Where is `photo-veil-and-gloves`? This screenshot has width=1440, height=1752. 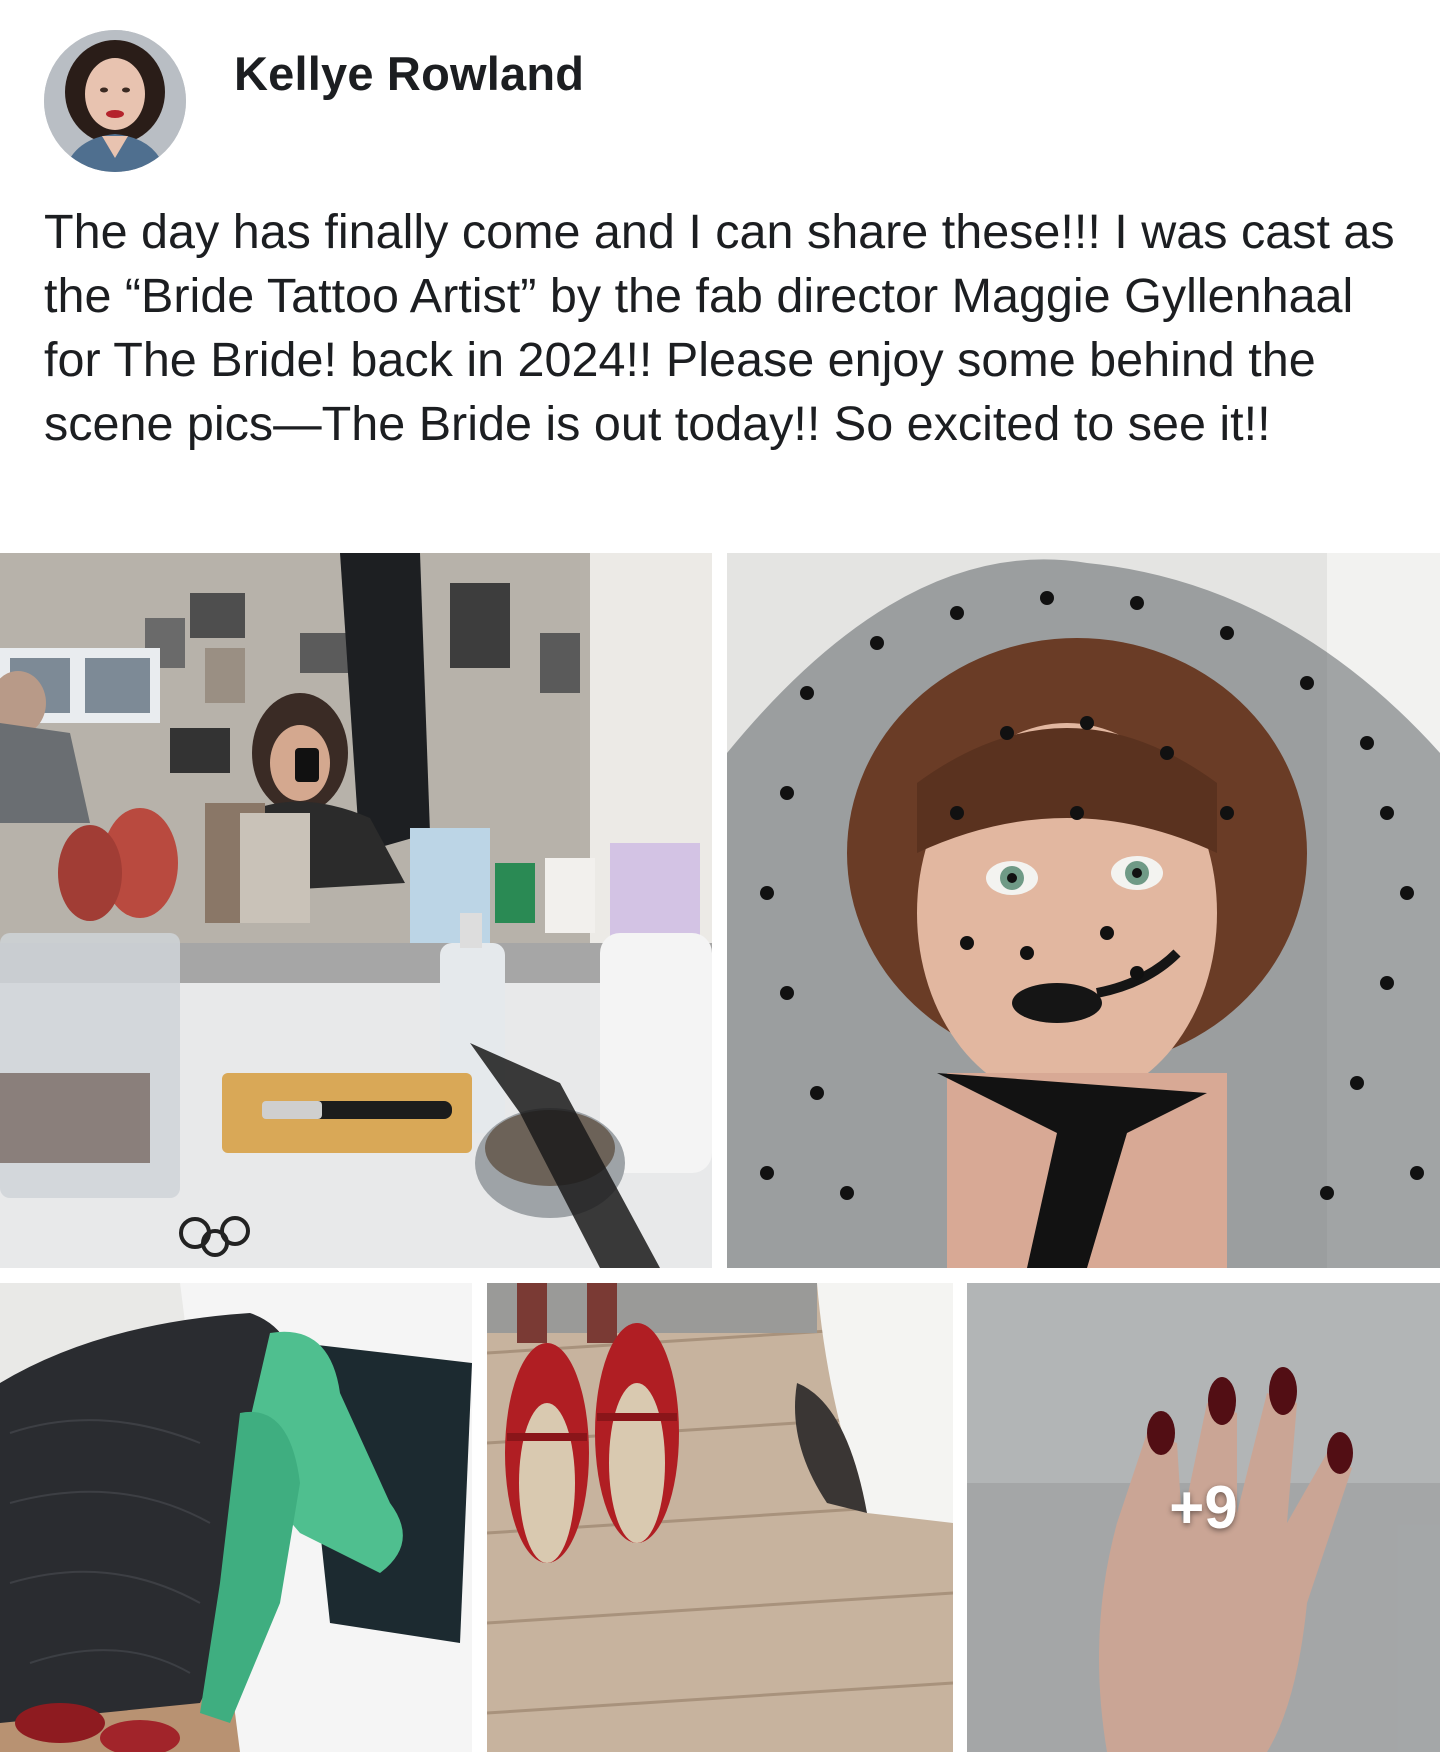 photo-veil-and-gloves is located at coordinates (236, 1517).